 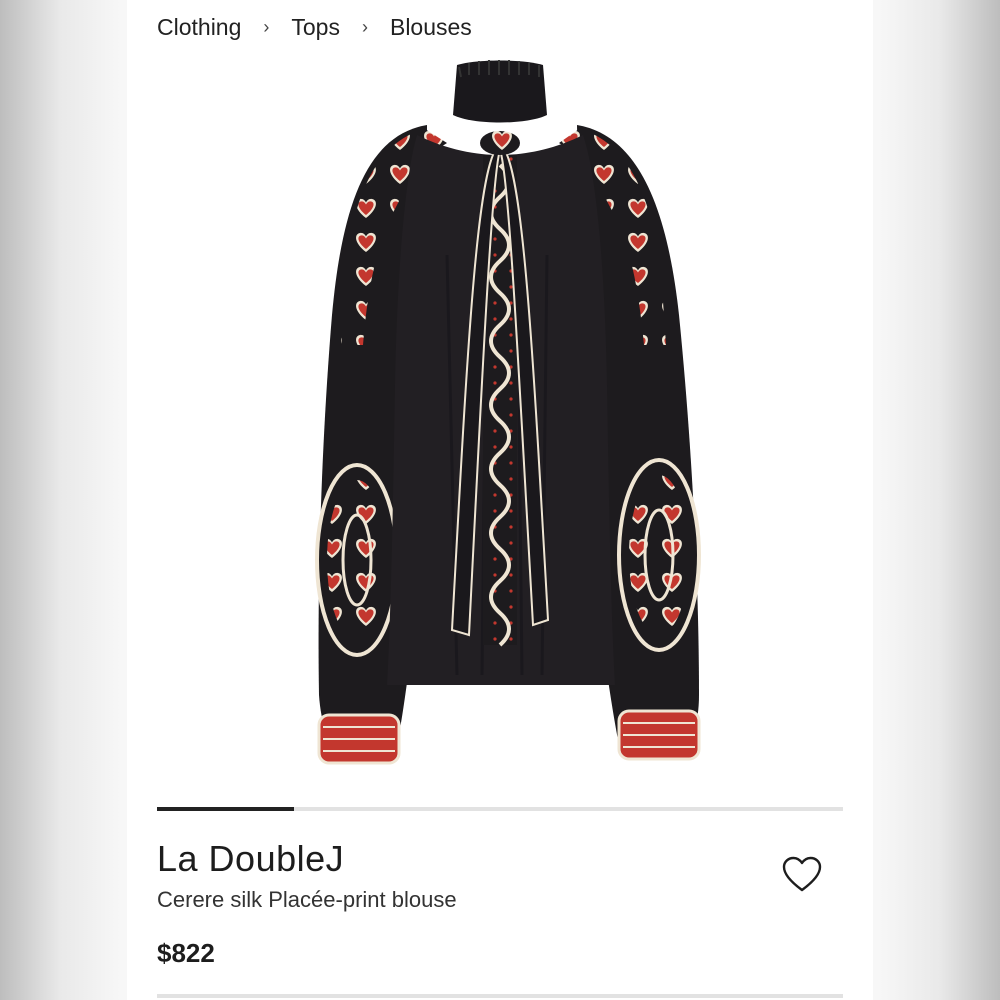 What do you see at coordinates (226, 809) in the screenshot?
I see `gallery-progress-fill` at bounding box center [226, 809].